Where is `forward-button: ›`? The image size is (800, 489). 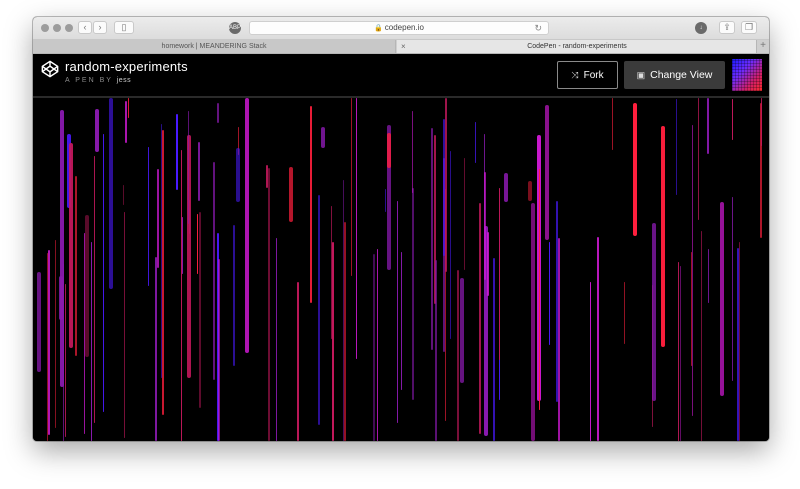 forward-button: › is located at coordinates (100, 27).